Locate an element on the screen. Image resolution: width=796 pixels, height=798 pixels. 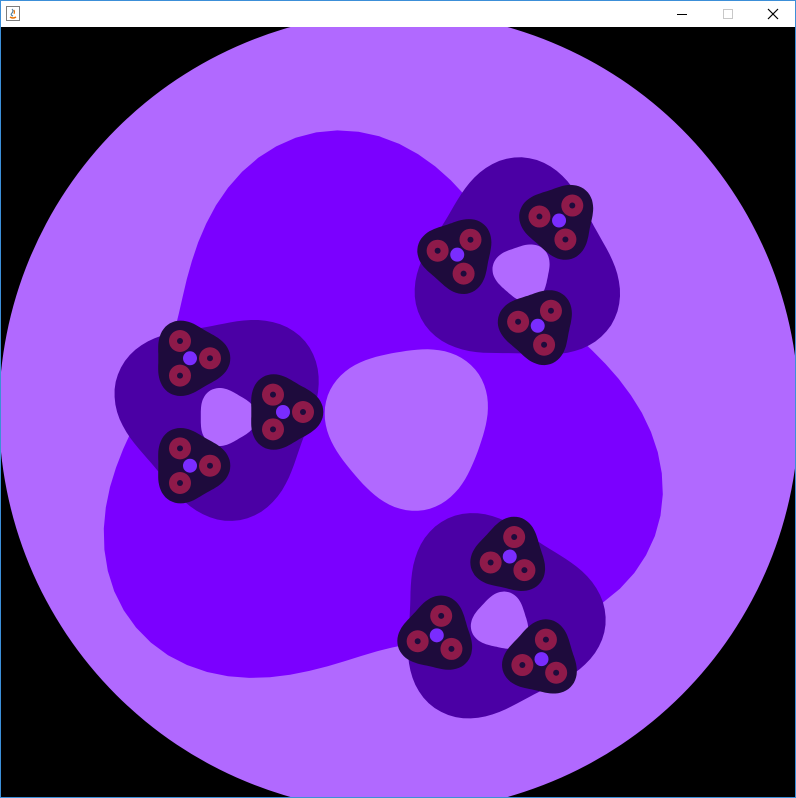
minimize-button is located at coordinates (682, 14).